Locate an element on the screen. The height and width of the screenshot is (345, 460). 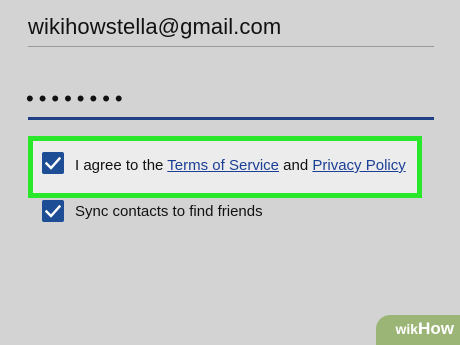
email-field-underline is located at coordinates (231, 46).